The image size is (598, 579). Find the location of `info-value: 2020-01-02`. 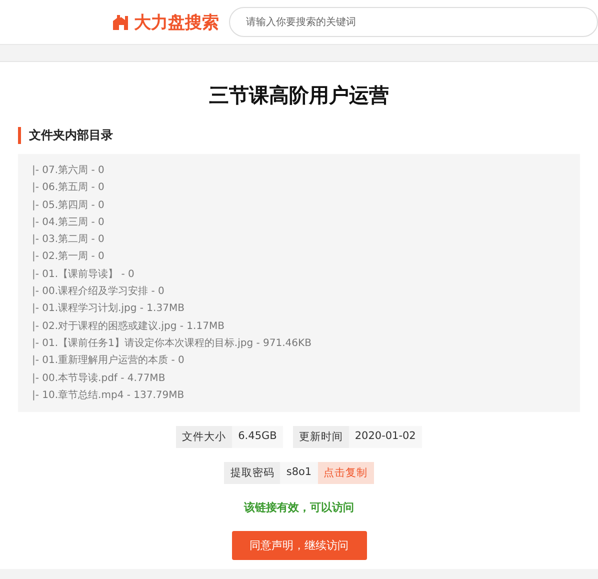

info-value: 2020-01-02 is located at coordinates (385, 437).